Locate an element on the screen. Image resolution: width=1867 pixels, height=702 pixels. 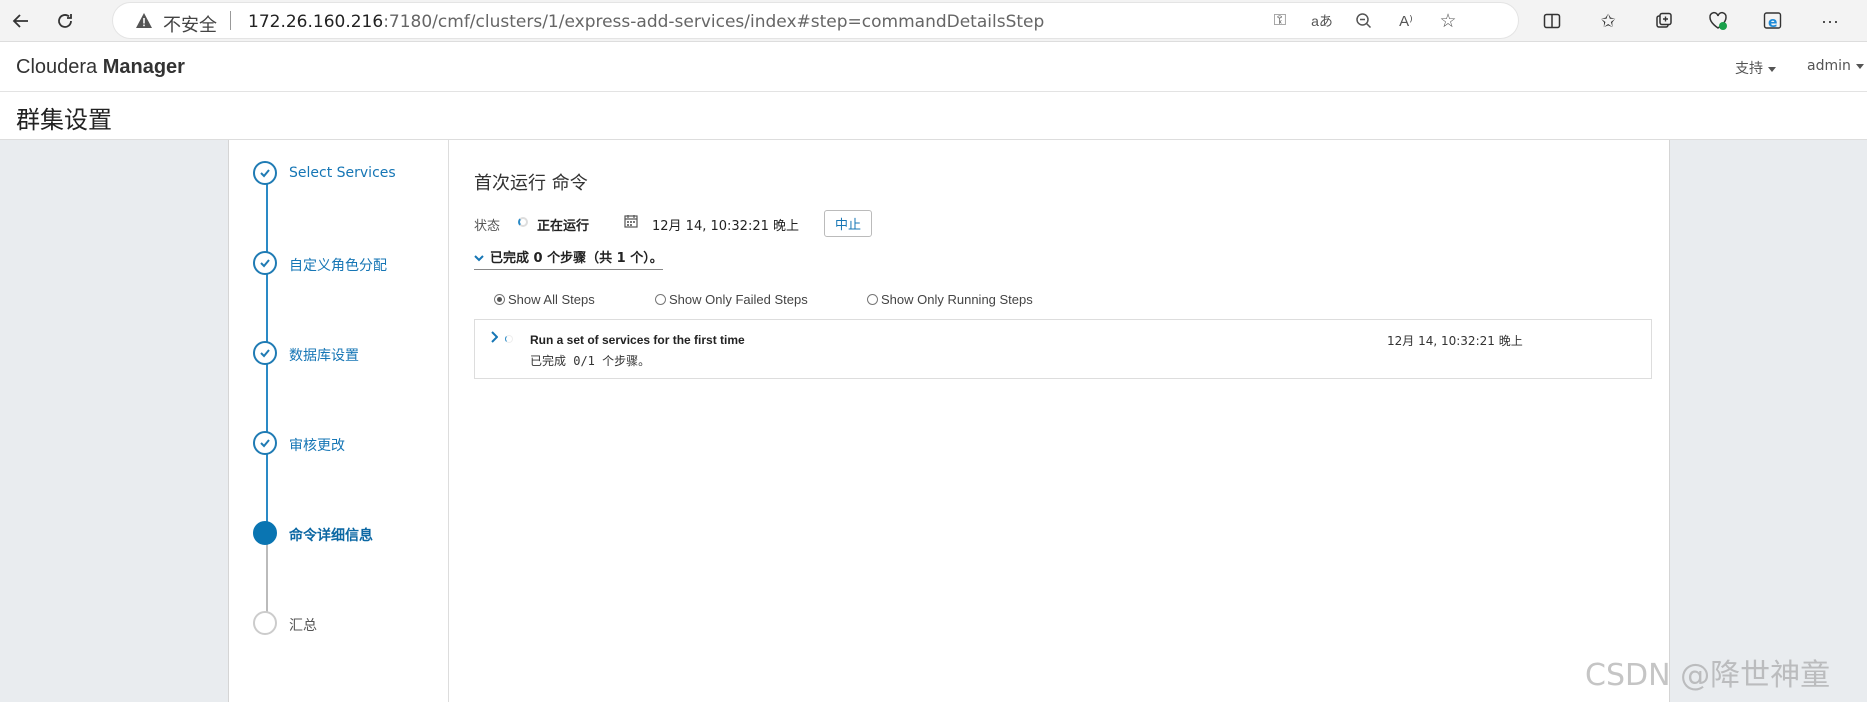
expand-chevron-icon is located at coordinates (494, 338).